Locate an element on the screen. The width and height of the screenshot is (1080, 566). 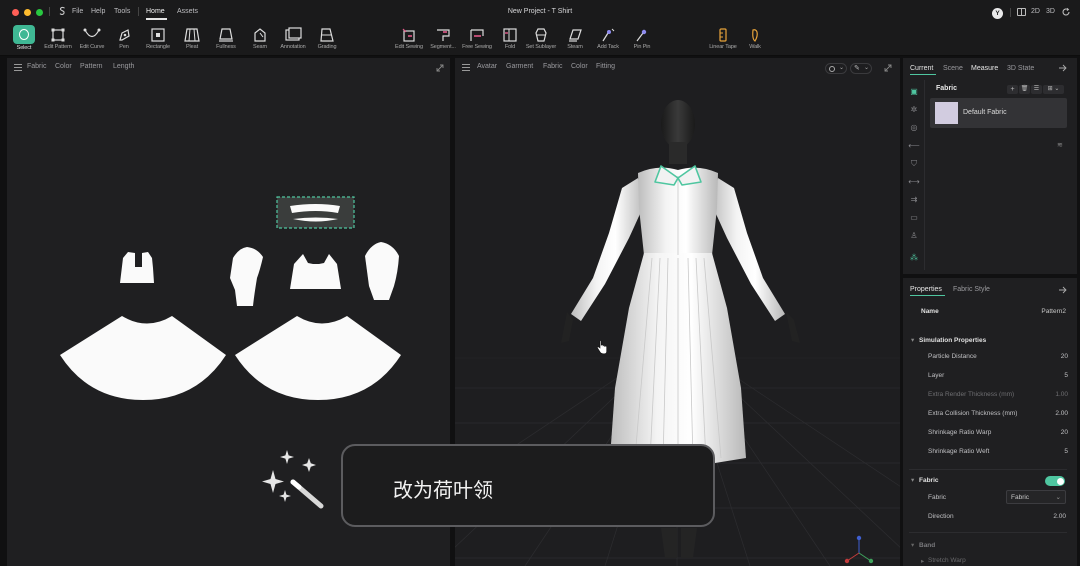
tab-fabric-style: Fabric Style is located at coordinates (971, 289).